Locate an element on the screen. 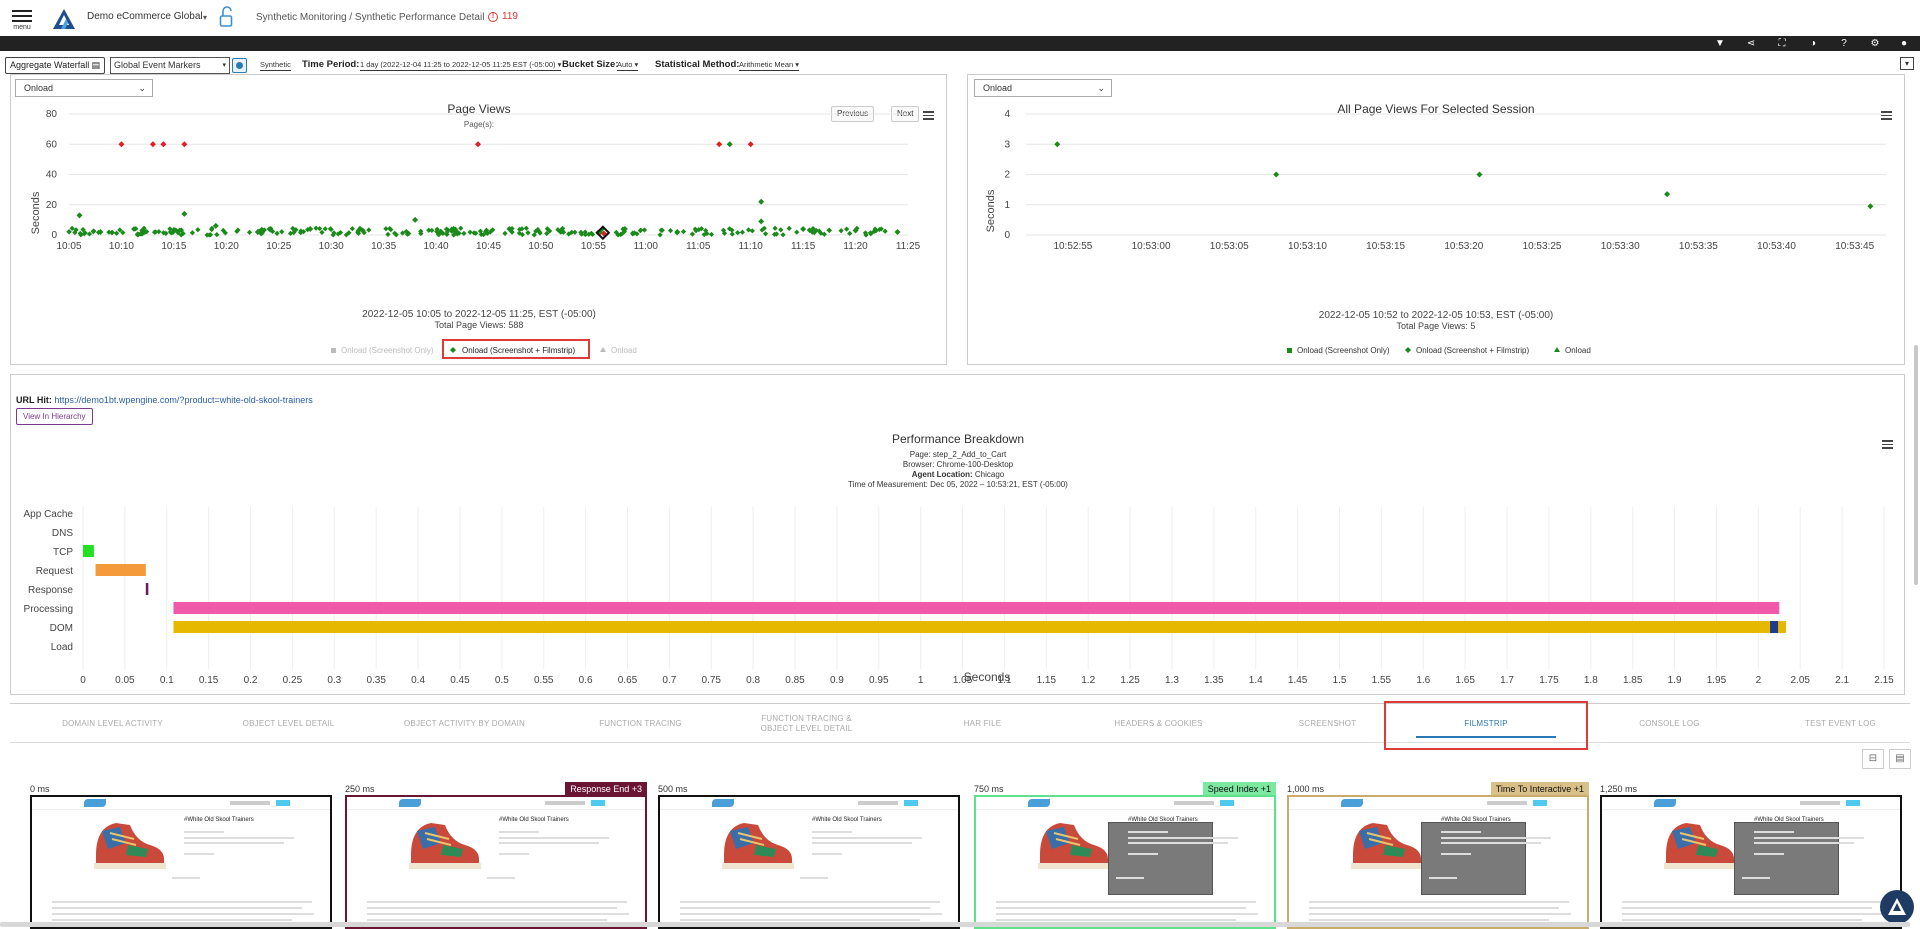 The width and height of the screenshot is (1920, 929). vertical-scrollbar is located at coordinates (1916, 465).